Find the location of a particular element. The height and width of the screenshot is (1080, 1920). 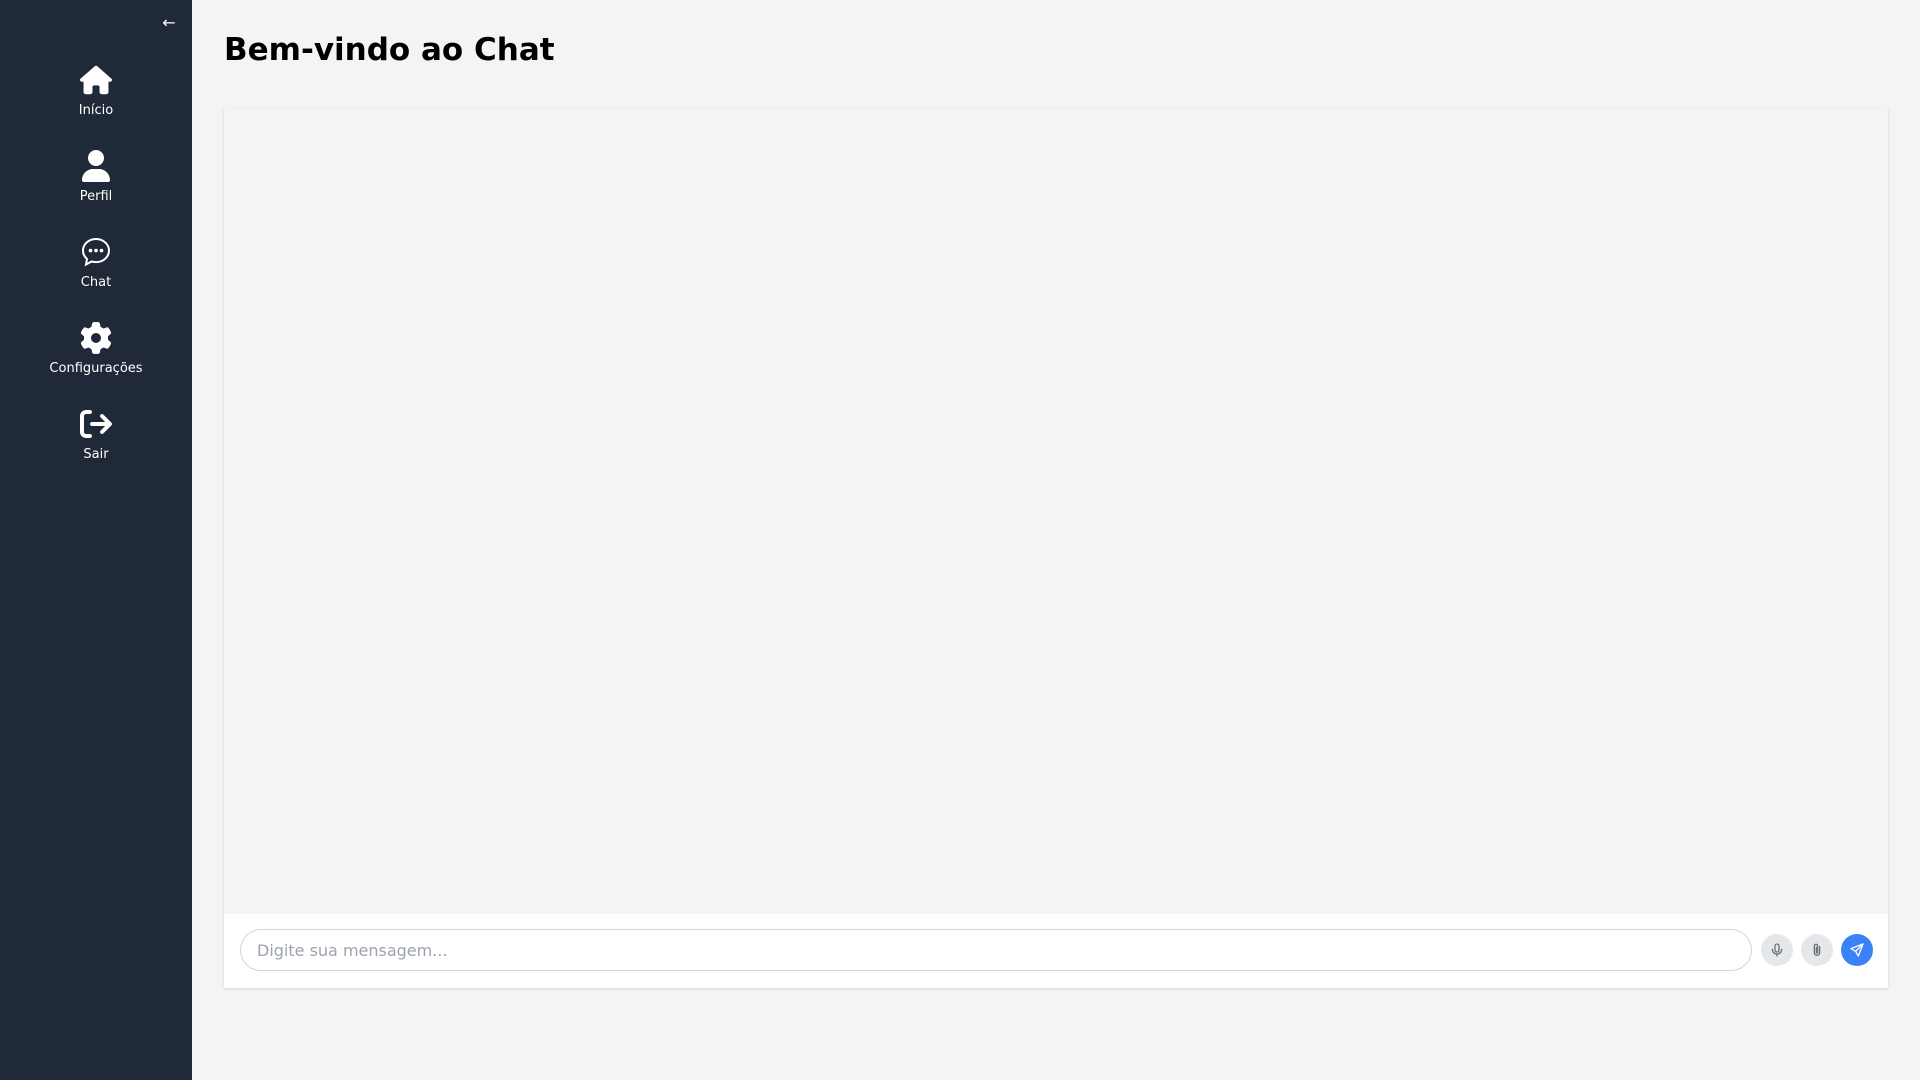

collapse-sidebar-button: ← is located at coordinates (169, 23).